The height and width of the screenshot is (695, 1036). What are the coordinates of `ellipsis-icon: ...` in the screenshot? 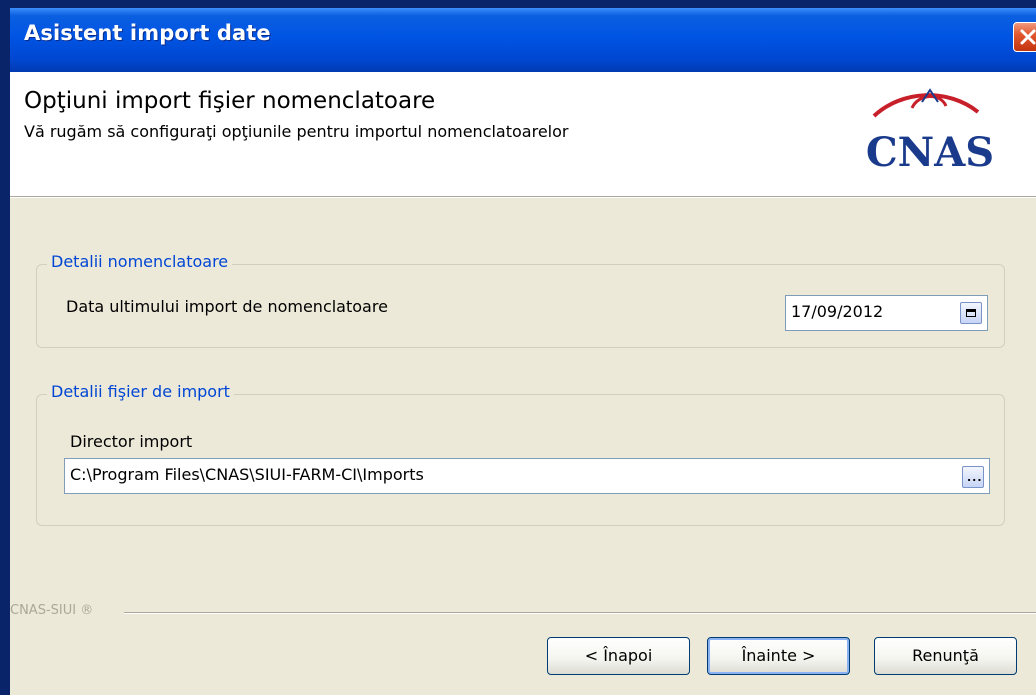 It's located at (975, 477).